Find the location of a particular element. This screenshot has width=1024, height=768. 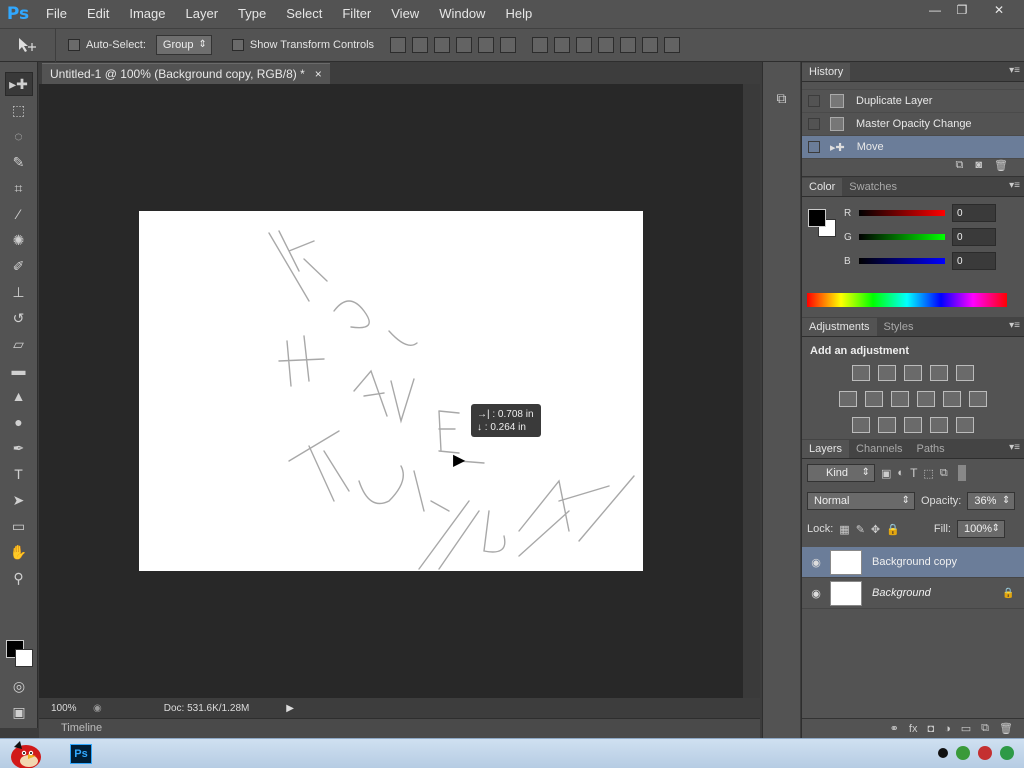

layer-row: ◉ Background 🔒 is located at coordinates (913, 593).